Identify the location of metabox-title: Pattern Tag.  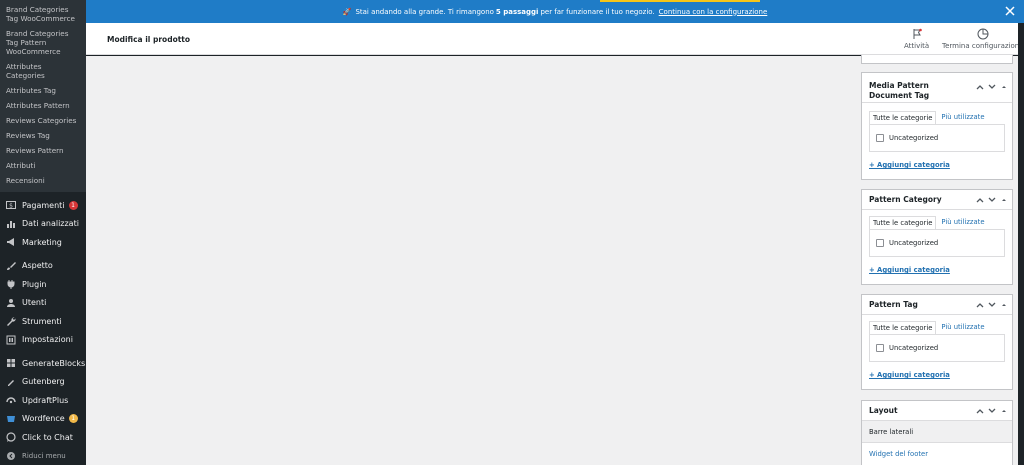
(893, 304).